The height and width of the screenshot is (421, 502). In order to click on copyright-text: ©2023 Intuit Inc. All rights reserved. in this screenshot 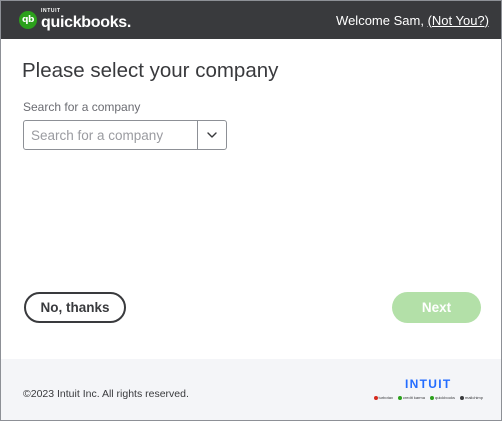, I will do `click(106, 394)`.